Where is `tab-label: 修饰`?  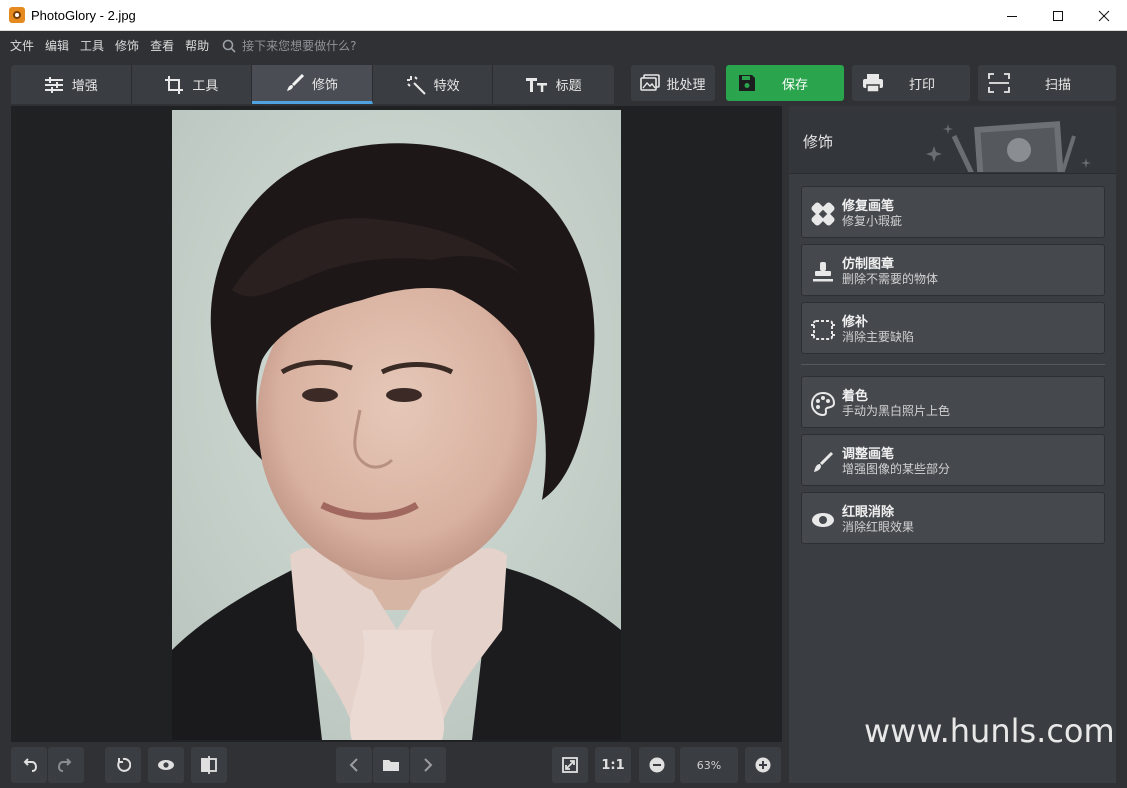
tab-label: 修饰 is located at coordinates (324, 85).